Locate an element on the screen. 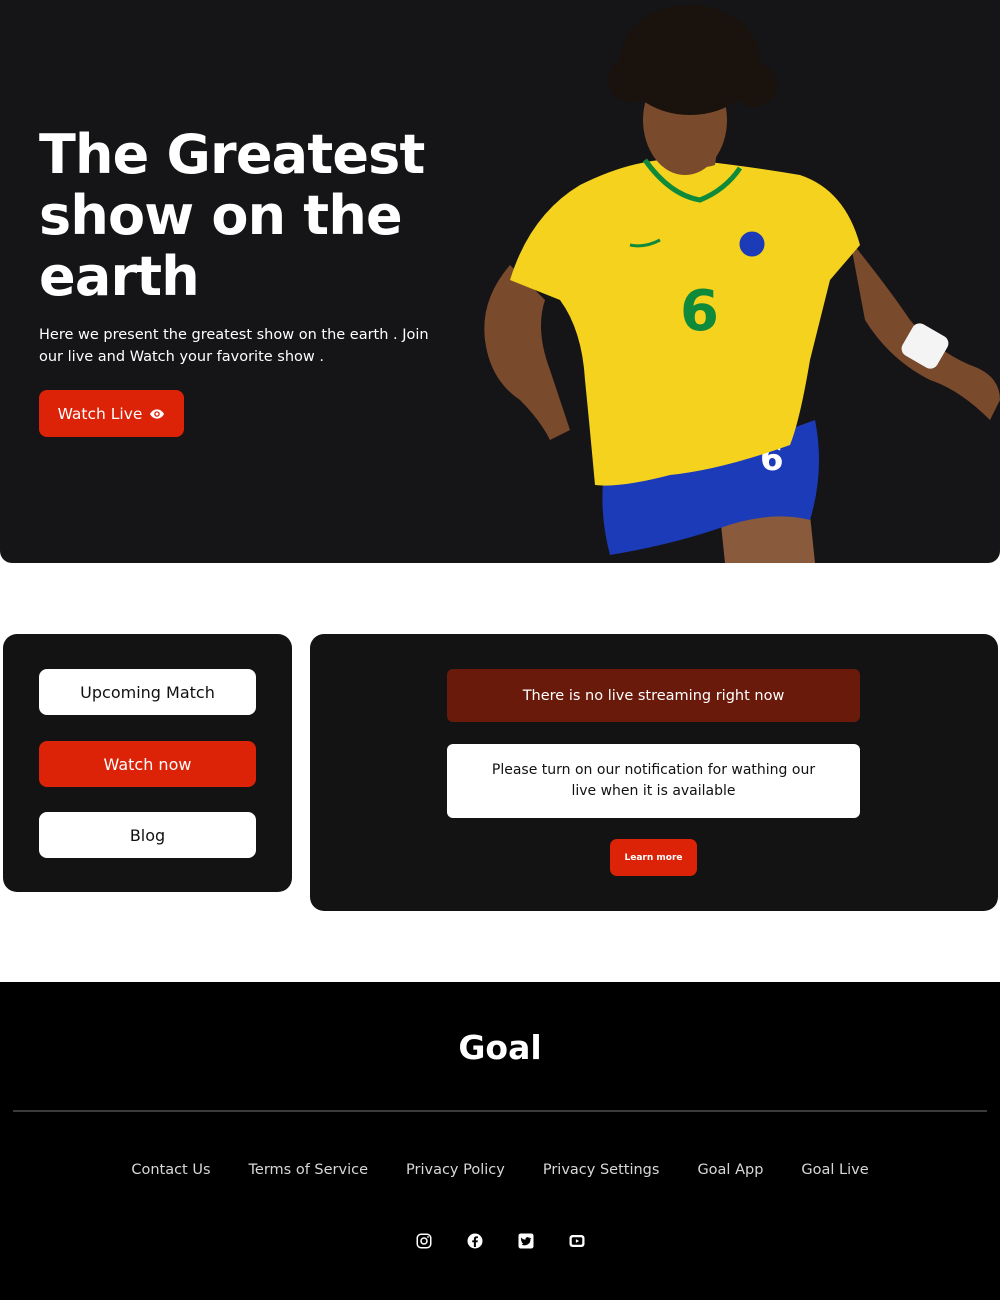 This screenshot has width=1000, height=1300. footer-link-terms-of-service: Terms of Service is located at coordinates (308, 1170).